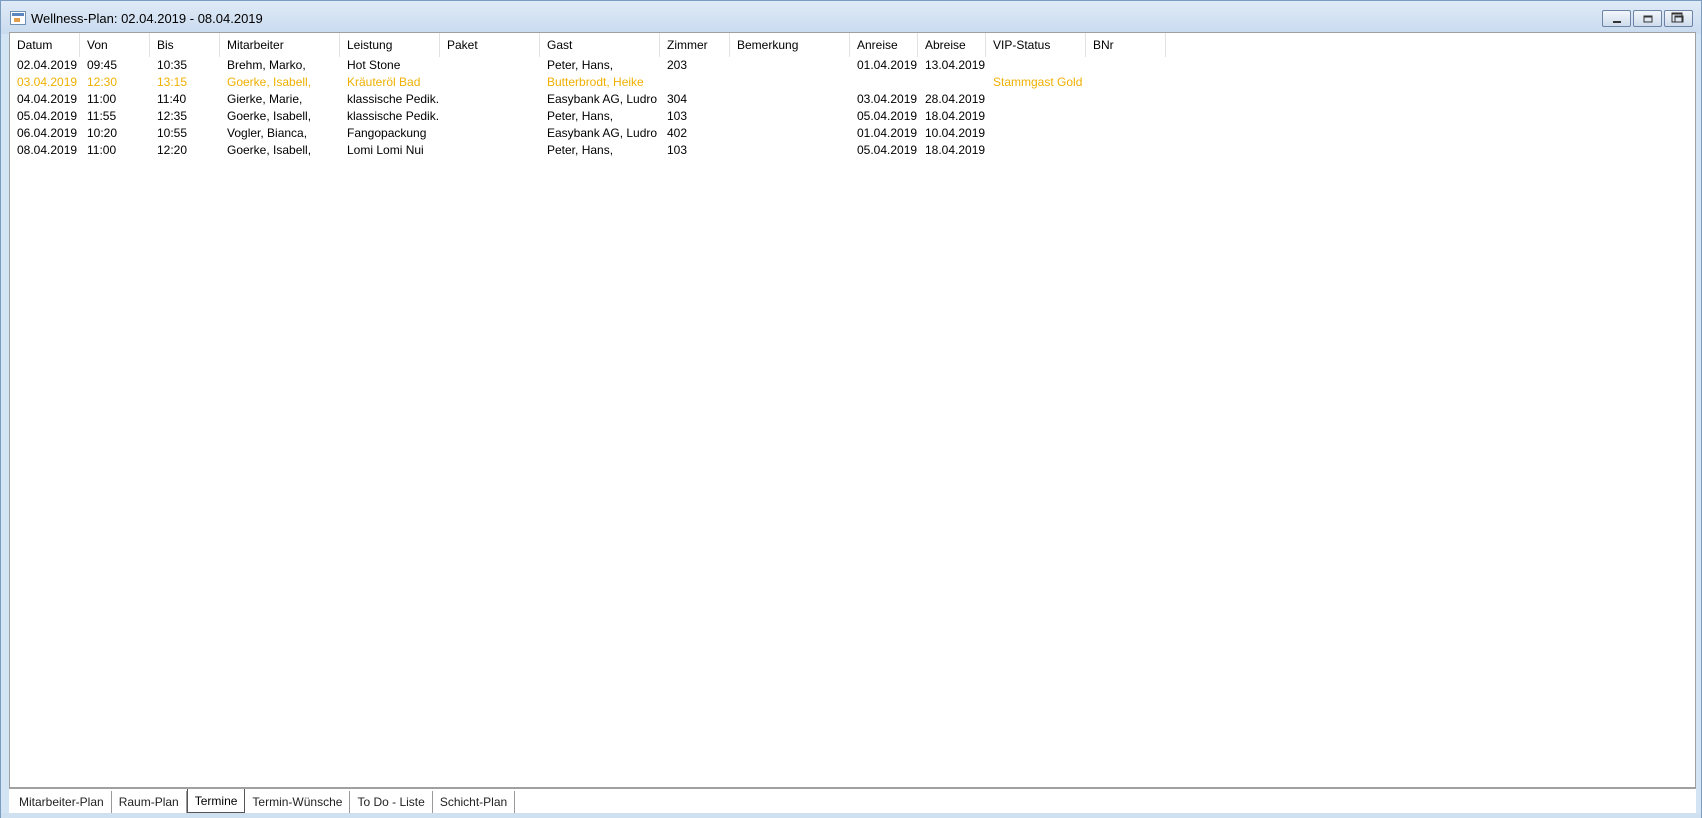 This screenshot has width=1702, height=818. What do you see at coordinates (602, 133) in the screenshot?
I see `cell-gast: Easybank AG, Ludro` at bounding box center [602, 133].